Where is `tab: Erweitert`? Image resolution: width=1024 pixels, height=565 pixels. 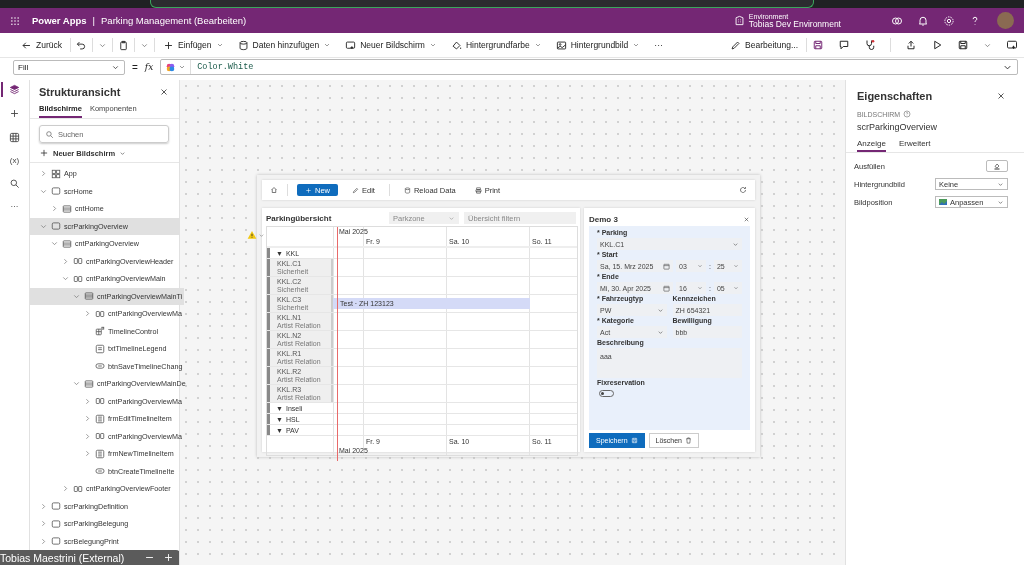
tab: Erweitert is located at coordinates (914, 145).